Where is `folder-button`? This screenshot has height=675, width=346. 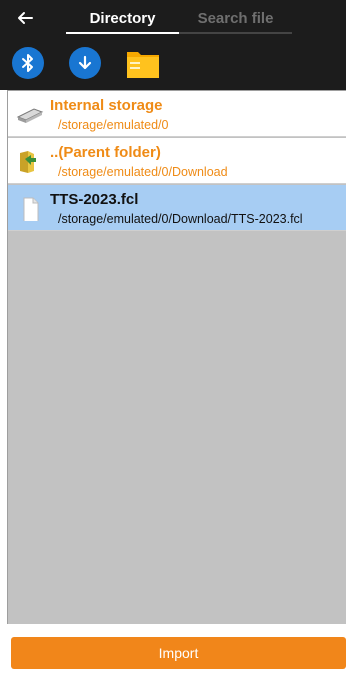
folder-button is located at coordinates (143, 63).